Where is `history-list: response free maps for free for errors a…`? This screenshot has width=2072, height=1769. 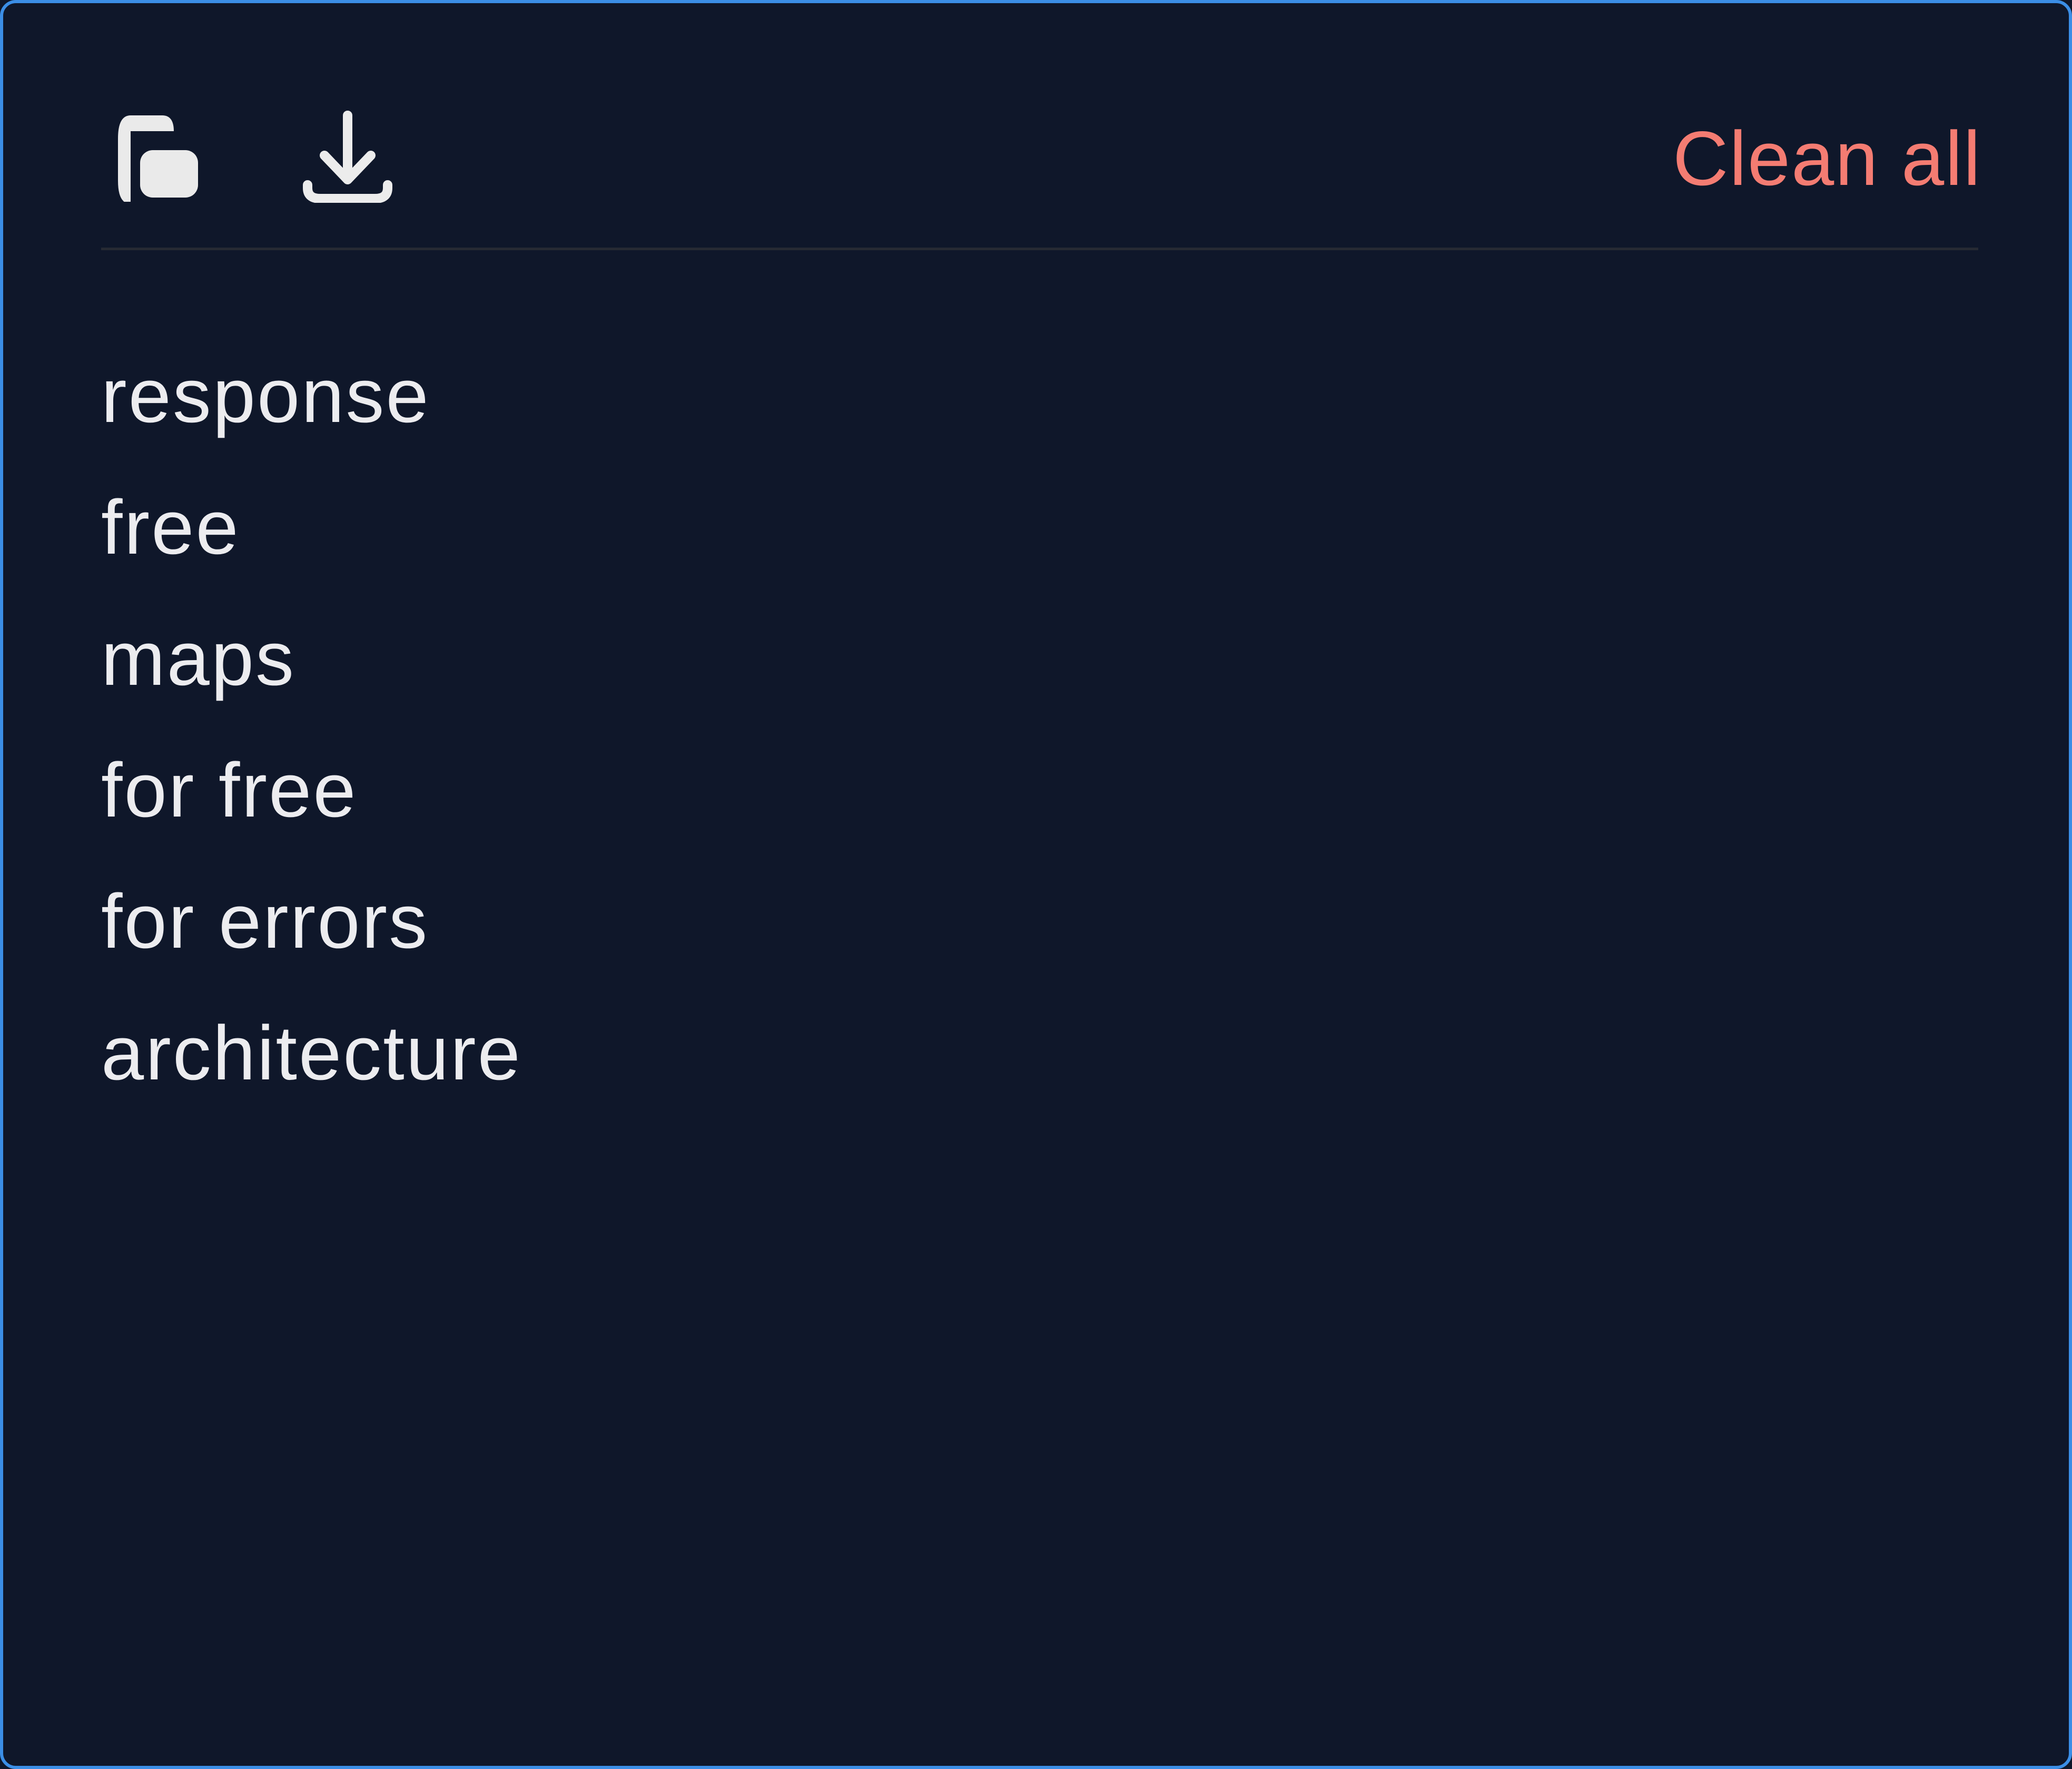
history-list: response free maps for free for errors a… is located at coordinates (311, 740).